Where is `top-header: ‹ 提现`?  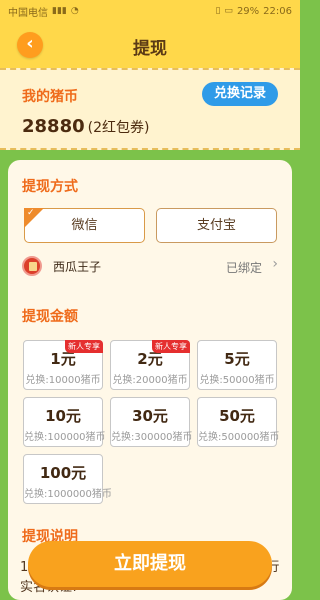
top-header: ‹ 提现 is located at coordinates (150, 45).